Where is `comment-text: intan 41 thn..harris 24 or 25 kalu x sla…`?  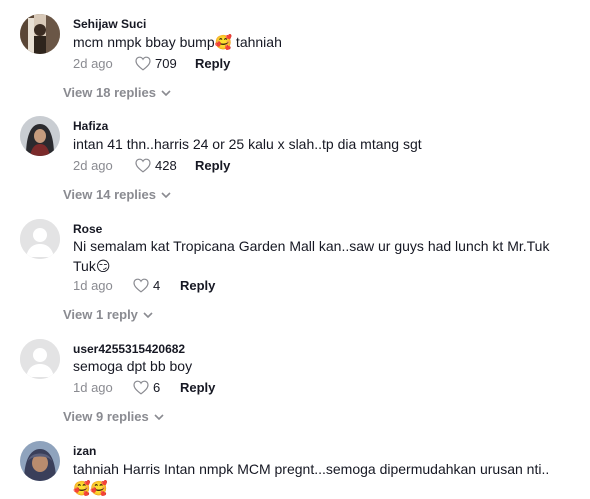 comment-text: intan 41 thn..harris 24 or 25 kalu x sla… is located at coordinates (247, 144).